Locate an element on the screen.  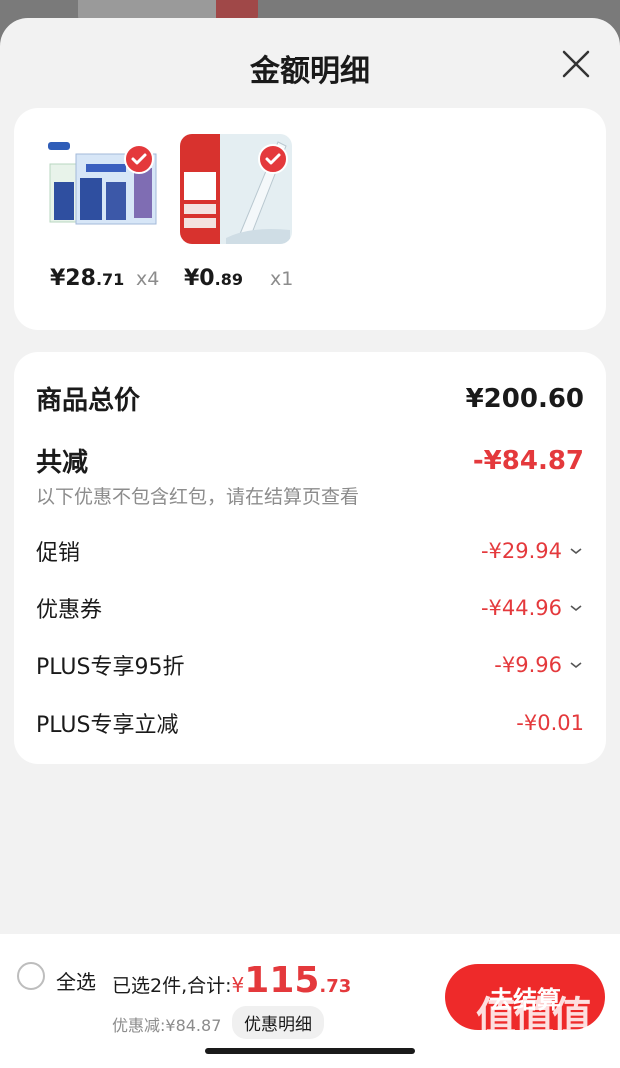
total-reduction-value: -¥84.87 is located at coordinates (528, 460).